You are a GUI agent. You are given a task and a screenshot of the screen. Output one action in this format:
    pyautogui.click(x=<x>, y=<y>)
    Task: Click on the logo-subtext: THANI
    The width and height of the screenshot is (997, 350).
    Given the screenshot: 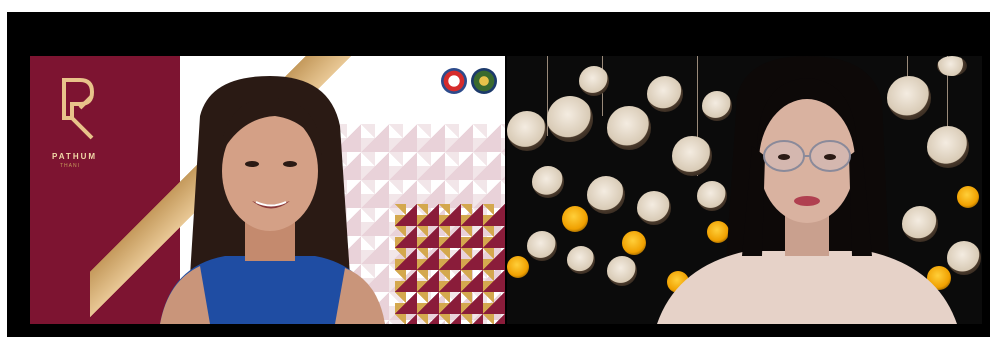 What is the action you would take?
    pyautogui.click(x=70, y=166)
    